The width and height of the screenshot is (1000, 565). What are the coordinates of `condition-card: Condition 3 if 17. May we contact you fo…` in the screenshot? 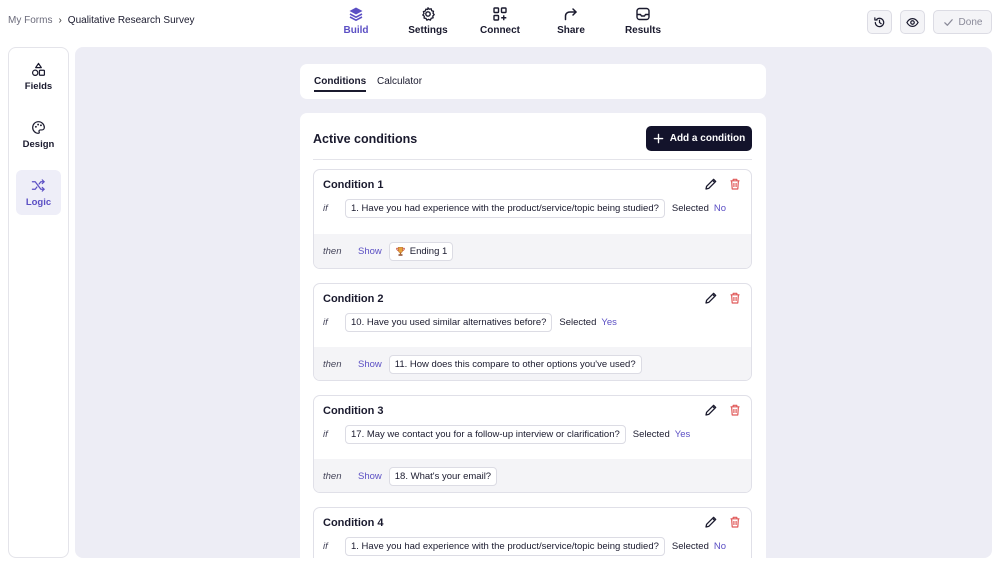 It's located at (532, 444).